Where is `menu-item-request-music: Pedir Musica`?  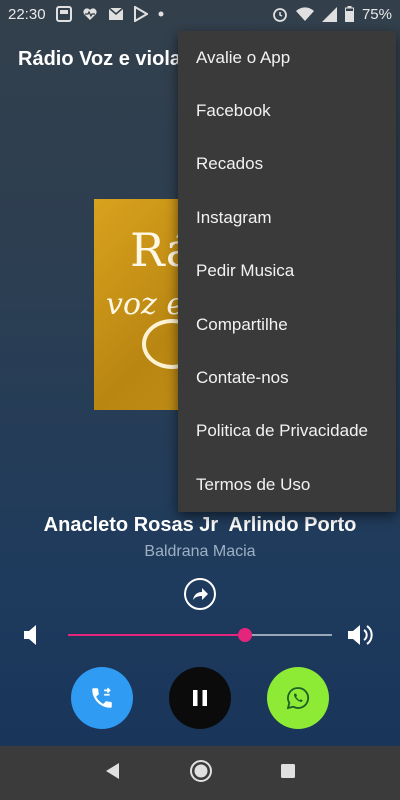 menu-item-request-music: Pedir Musica is located at coordinates (287, 271).